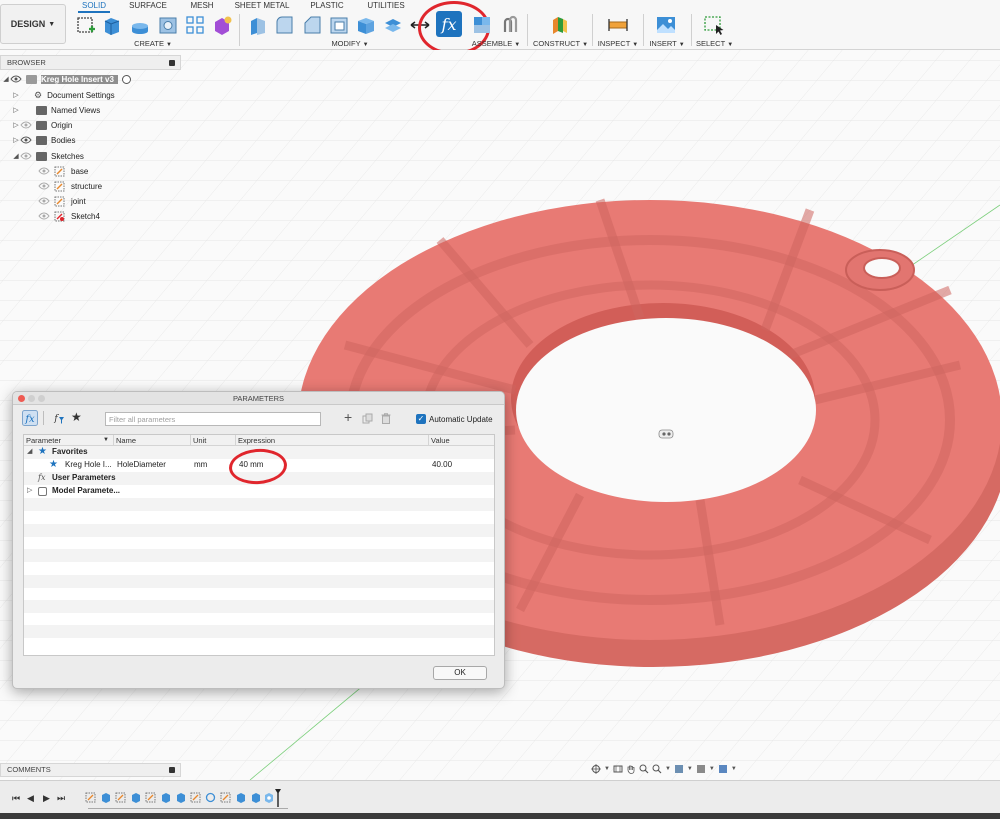 Image resolution: width=1000 pixels, height=819 pixels. Describe the element at coordinates (69, 216) in the screenshot. I see `tree-item-sketch4: Sketch4` at that location.